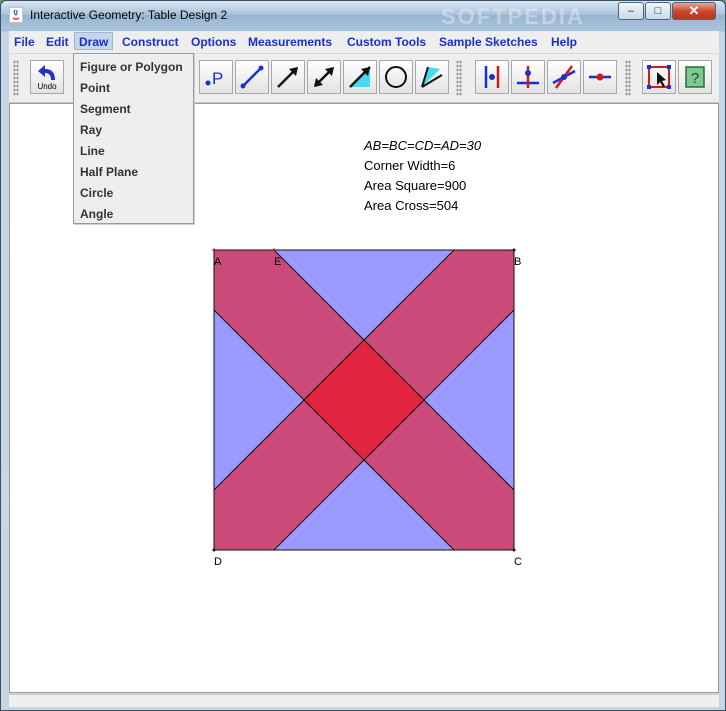  What do you see at coordinates (150, 42) in the screenshot?
I see `menu-construct: Construct` at bounding box center [150, 42].